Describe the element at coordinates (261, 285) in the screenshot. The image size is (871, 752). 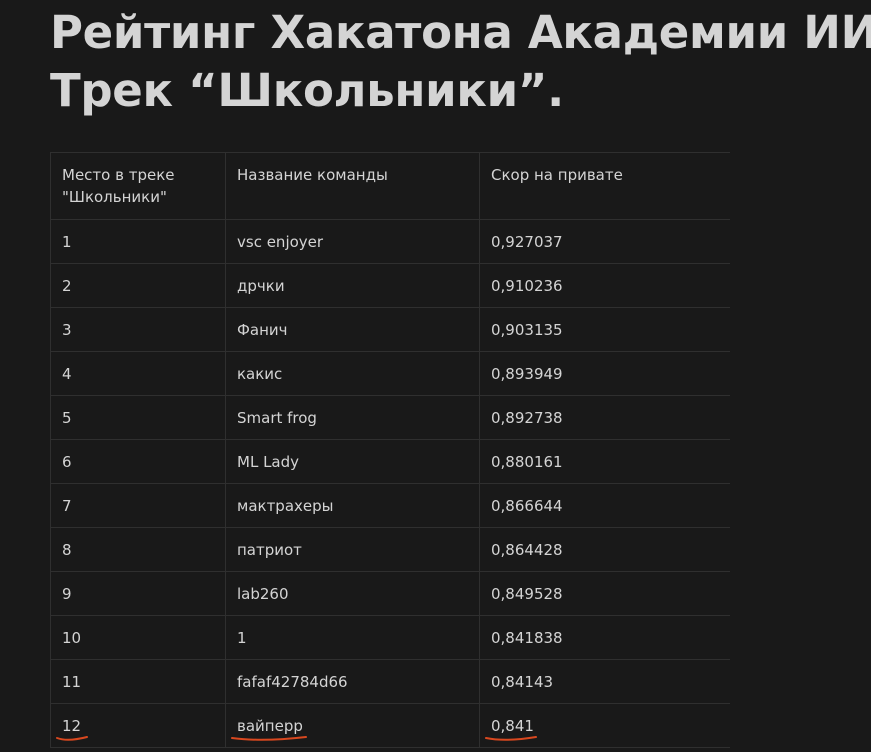
I see `cell-team-text: дрчки` at that location.